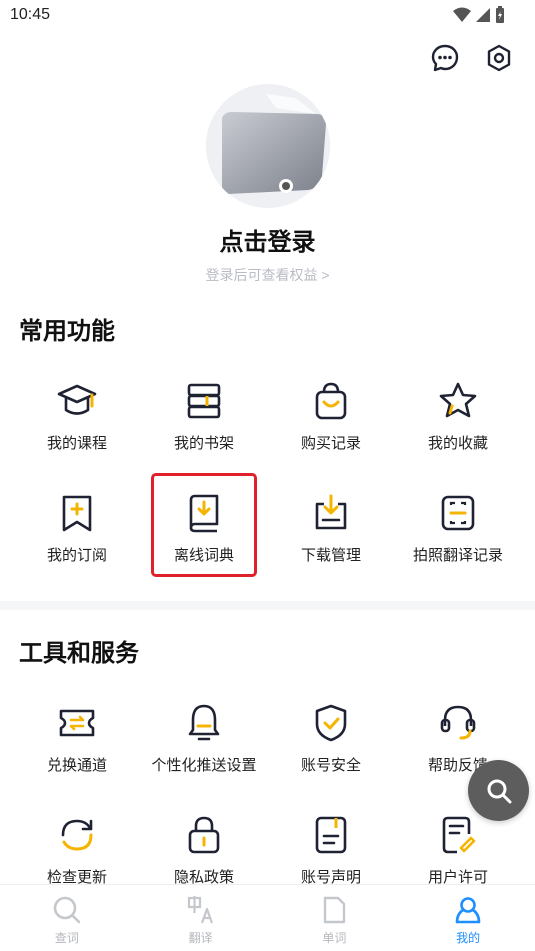  I want to click on login-benefits-link: 登录后可查看权益 >, so click(267, 275).